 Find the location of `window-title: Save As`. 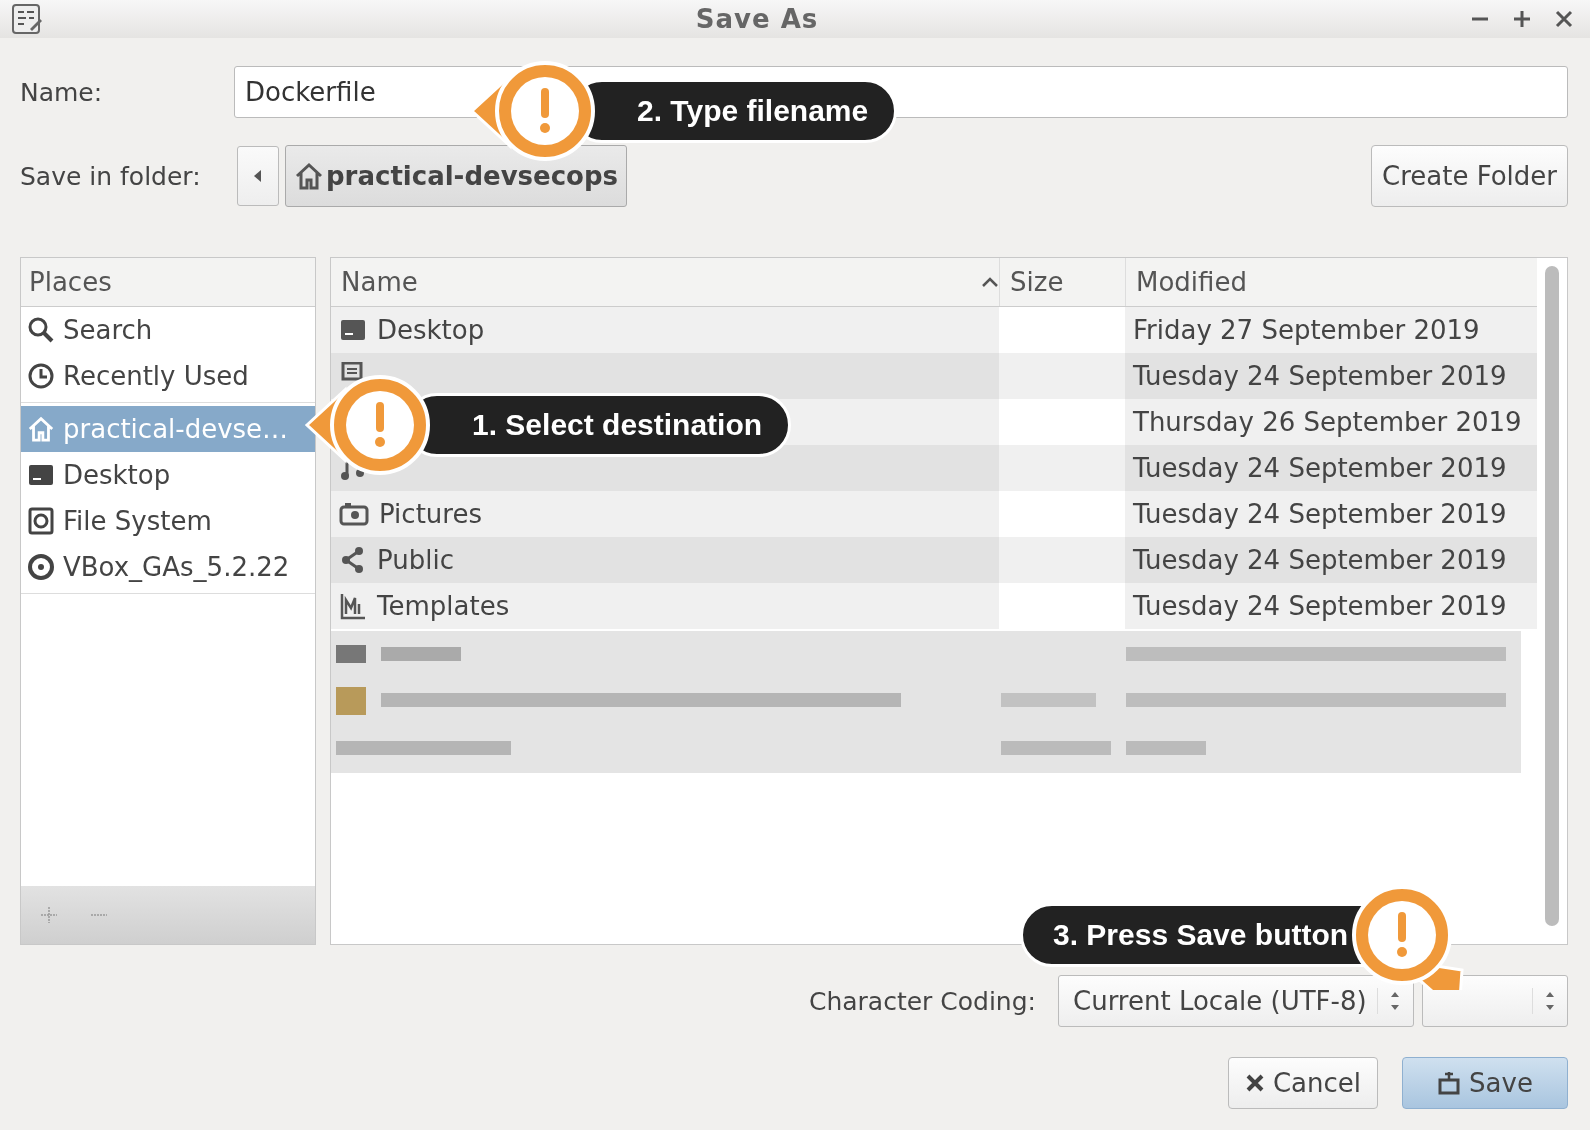

window-title: Save As is located at coordinates (757, 19).